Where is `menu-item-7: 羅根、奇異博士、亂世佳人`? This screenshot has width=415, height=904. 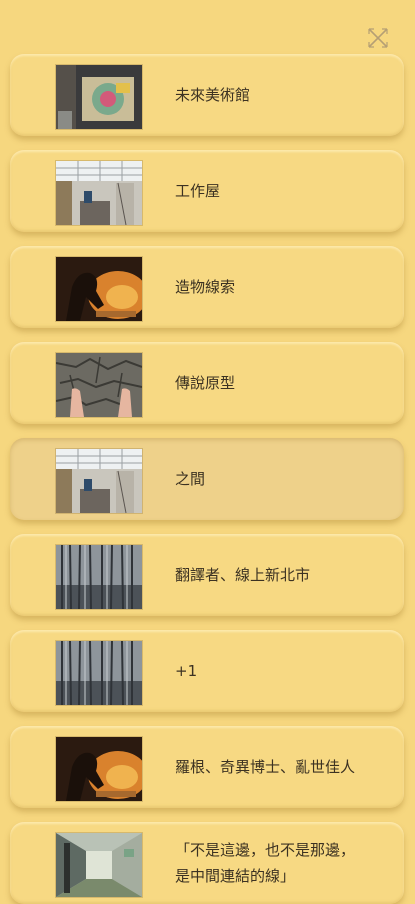 menu-item-7: 羅根、奇異博士、亂世佳人 is located at coordinates (207, 767).